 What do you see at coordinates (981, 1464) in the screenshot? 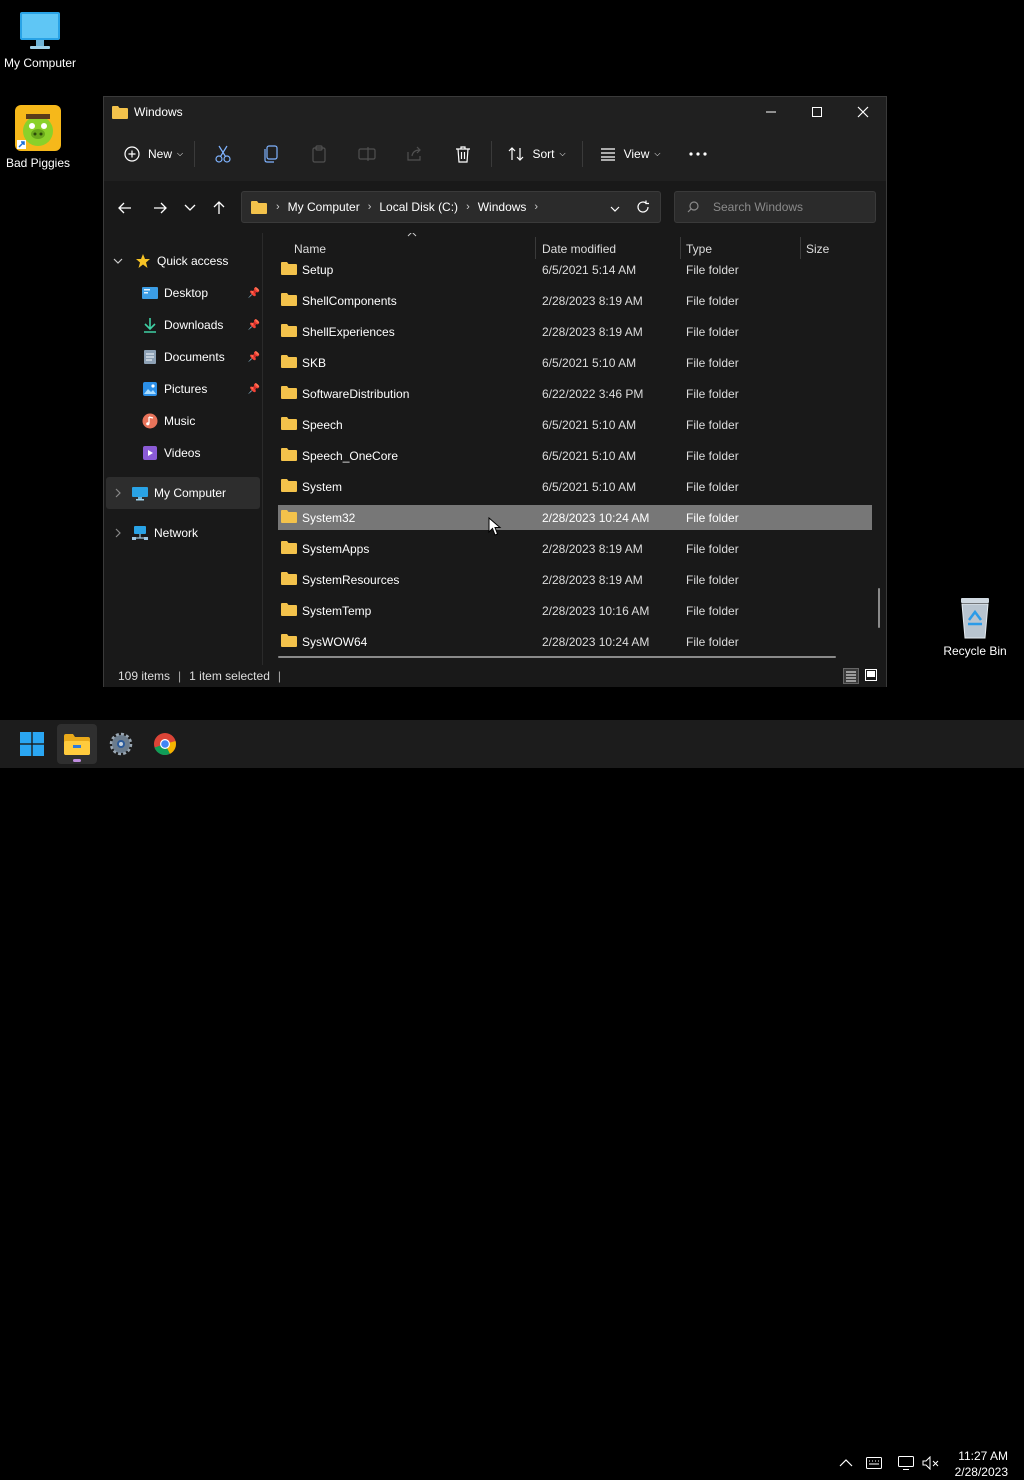
I see `clock: 11:27 AM 2/28/2023` at bounding box center [981, 1464].